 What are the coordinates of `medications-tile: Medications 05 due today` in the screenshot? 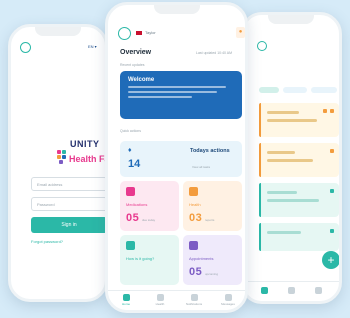 It's located at (149, 206).